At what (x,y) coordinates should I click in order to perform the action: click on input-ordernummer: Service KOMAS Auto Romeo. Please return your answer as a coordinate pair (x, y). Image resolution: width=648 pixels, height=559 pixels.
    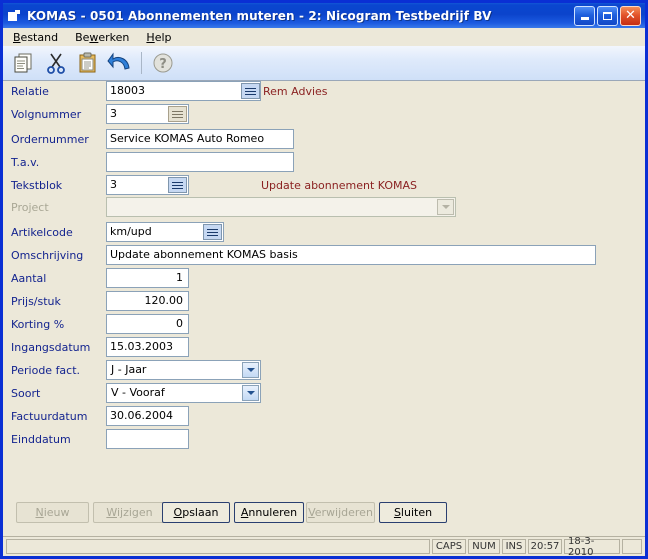
    Looking at the image, I should click on (200, 139).